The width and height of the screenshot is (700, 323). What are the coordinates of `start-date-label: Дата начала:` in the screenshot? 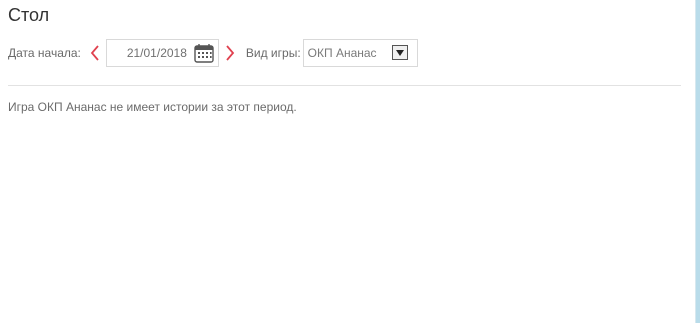 It's located at (44, 53).